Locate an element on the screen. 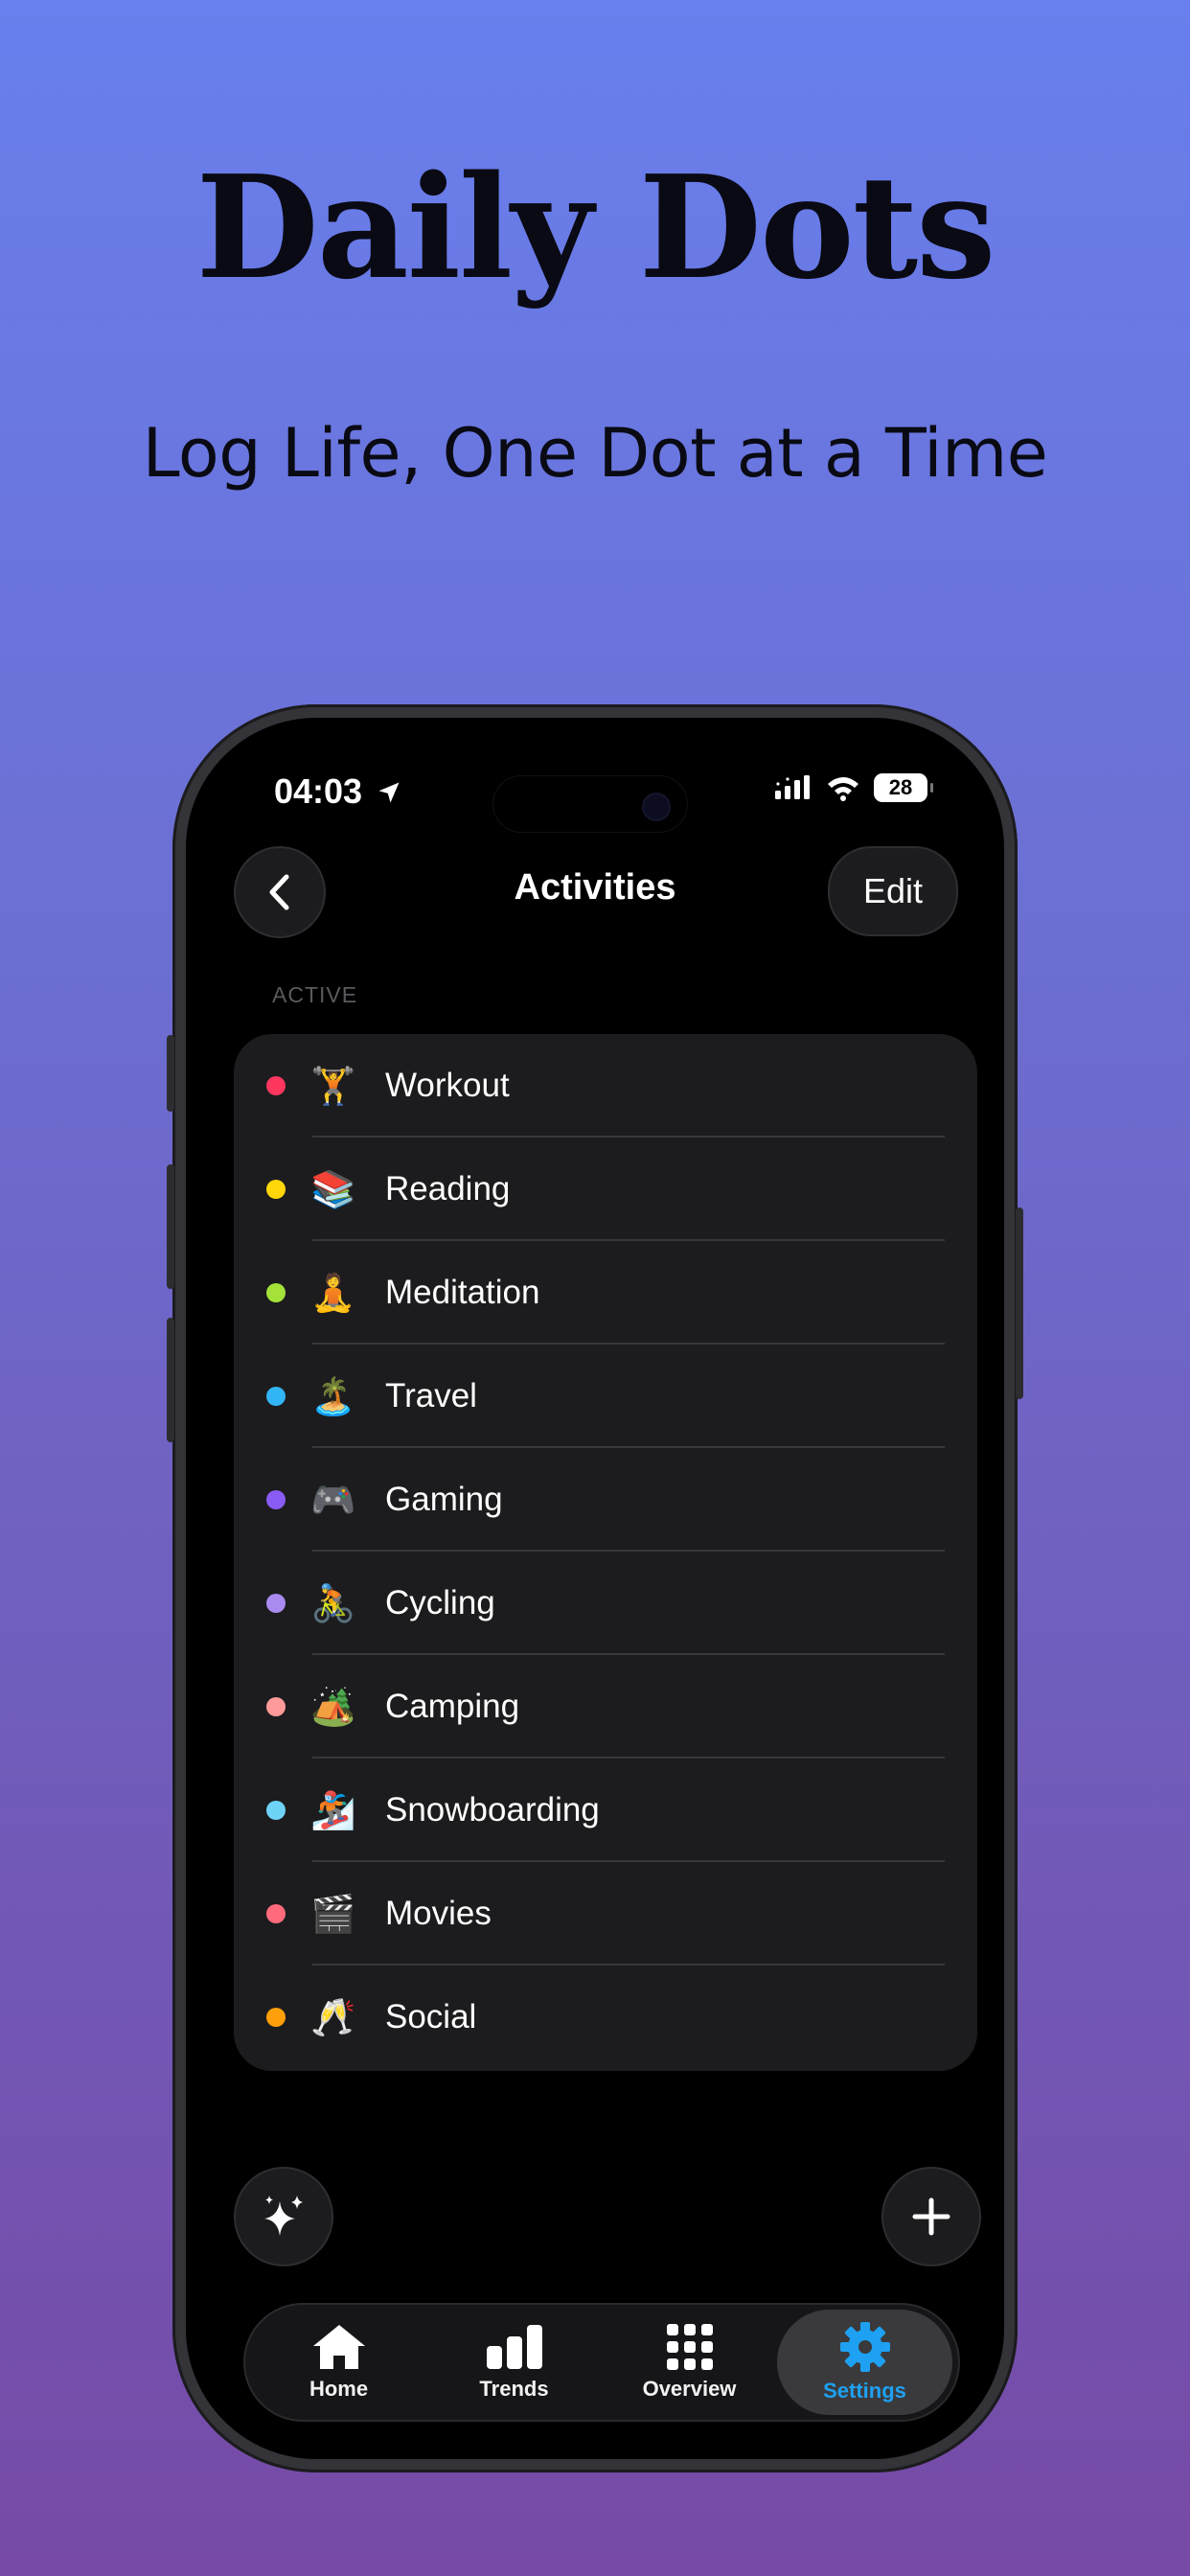 This screenshot has height=2576, width=1190. activity-label: Movies is located at coordinates (439, 1913).